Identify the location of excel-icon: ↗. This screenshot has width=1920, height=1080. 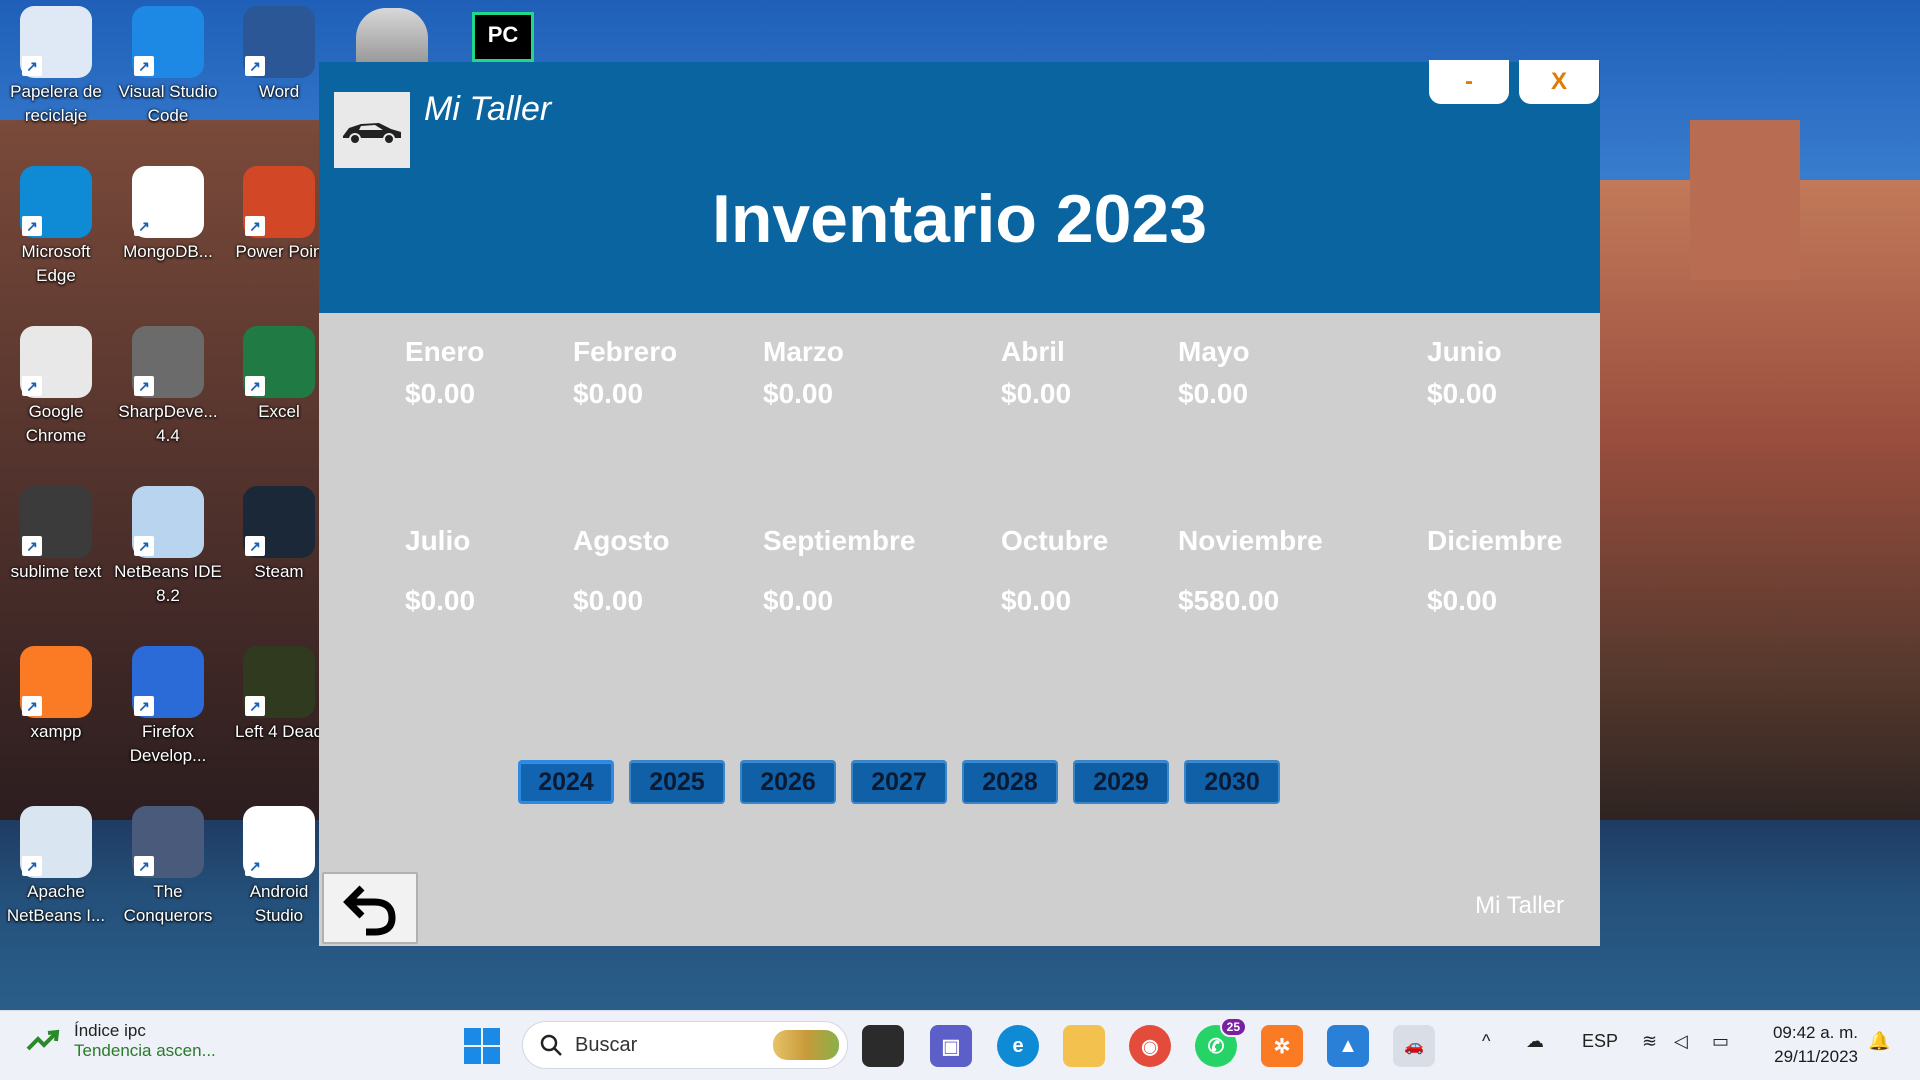
(279, 362).